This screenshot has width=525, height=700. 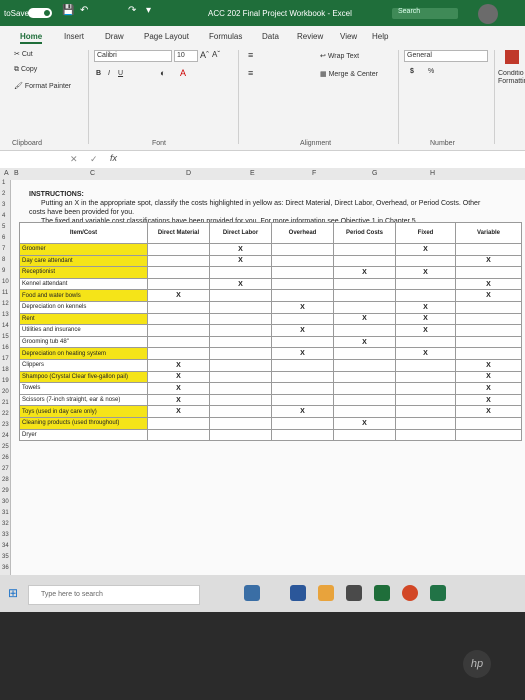 I want to click on insert-function-icon: fx, so click(x=113, y=158).